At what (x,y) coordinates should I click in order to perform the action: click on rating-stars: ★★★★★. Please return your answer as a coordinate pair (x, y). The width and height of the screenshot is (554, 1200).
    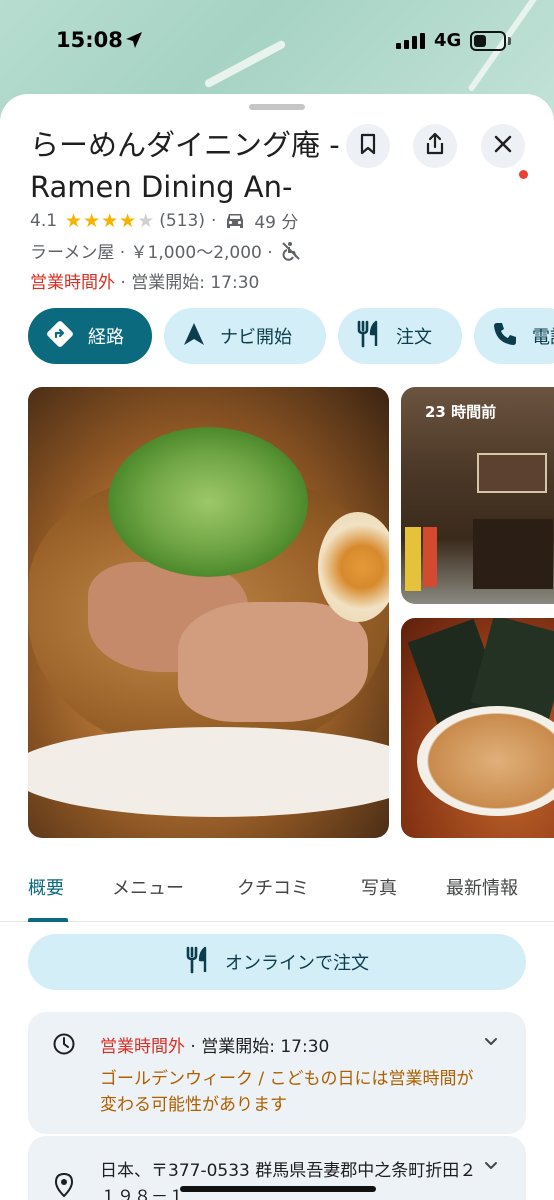
    Looking at the image, I should click on (110, 220).